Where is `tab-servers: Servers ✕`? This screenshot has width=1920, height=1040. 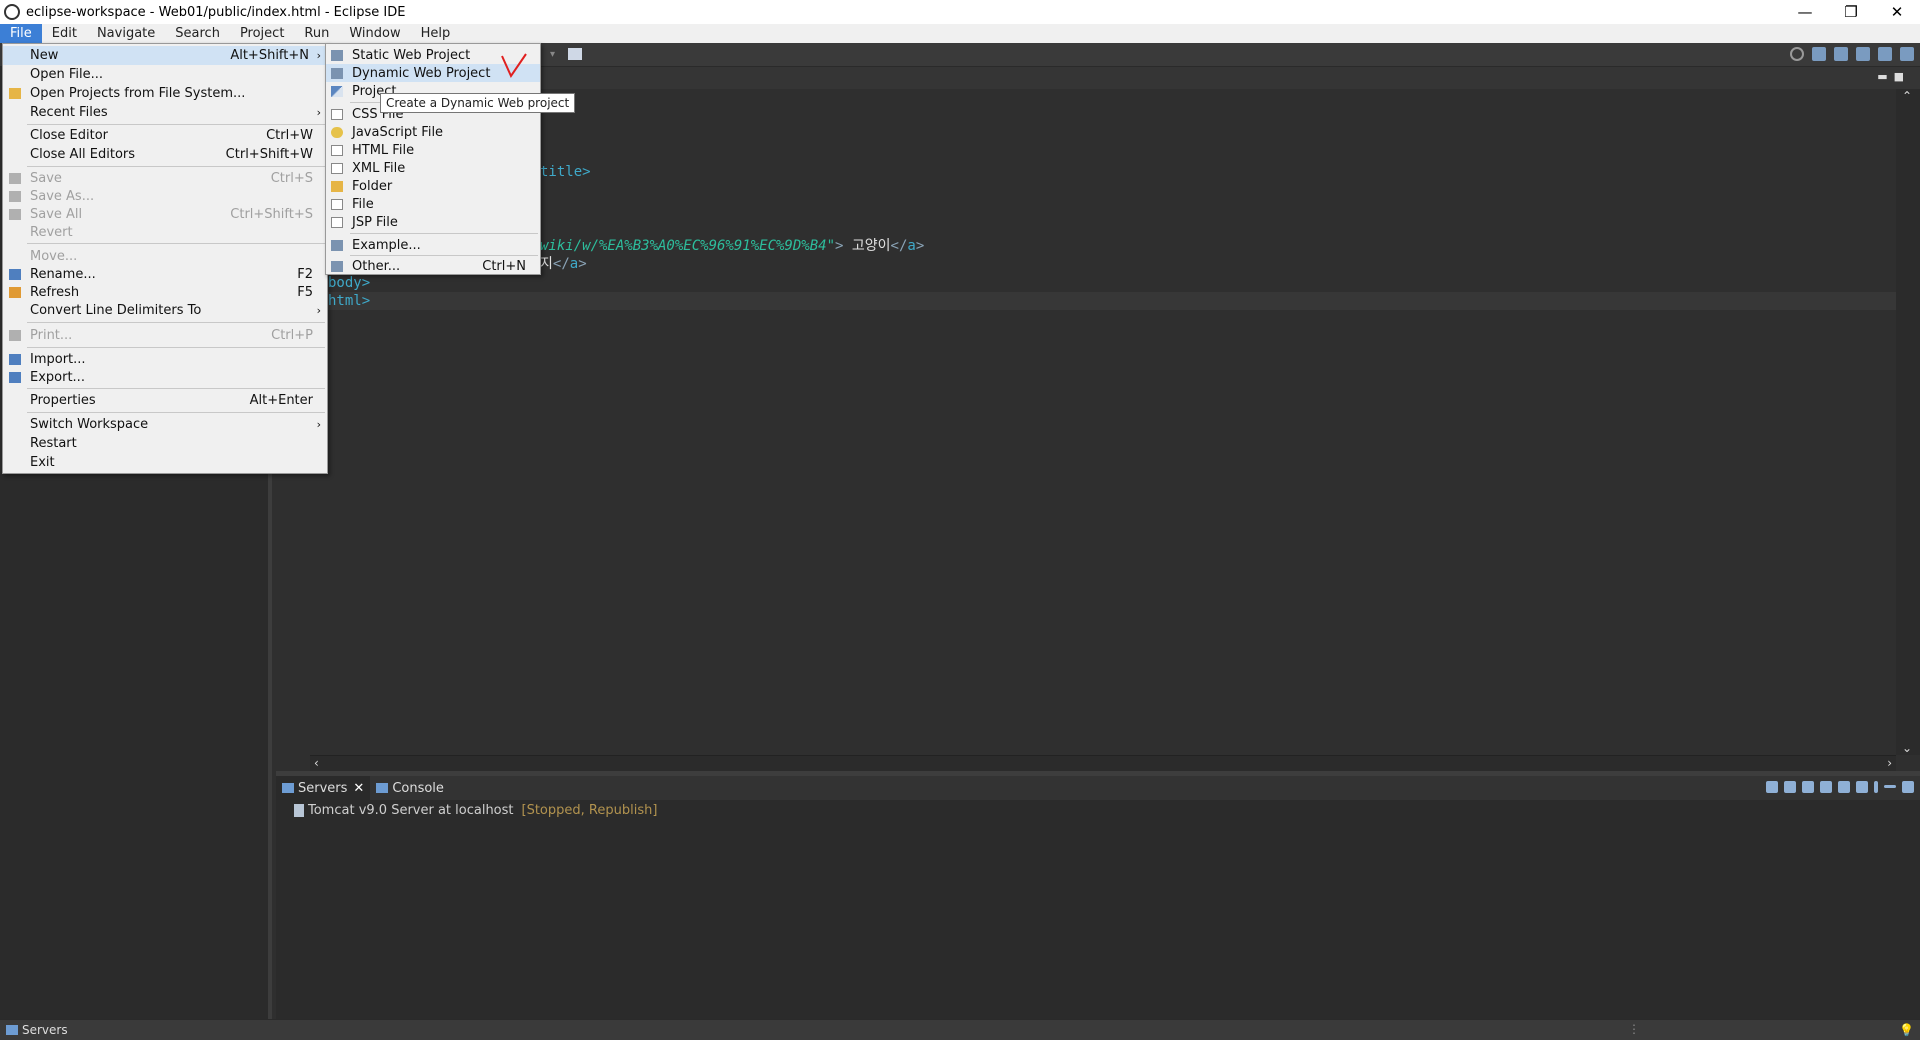 tab-servers: Servers ✕ is located at coordinates (323, 788).